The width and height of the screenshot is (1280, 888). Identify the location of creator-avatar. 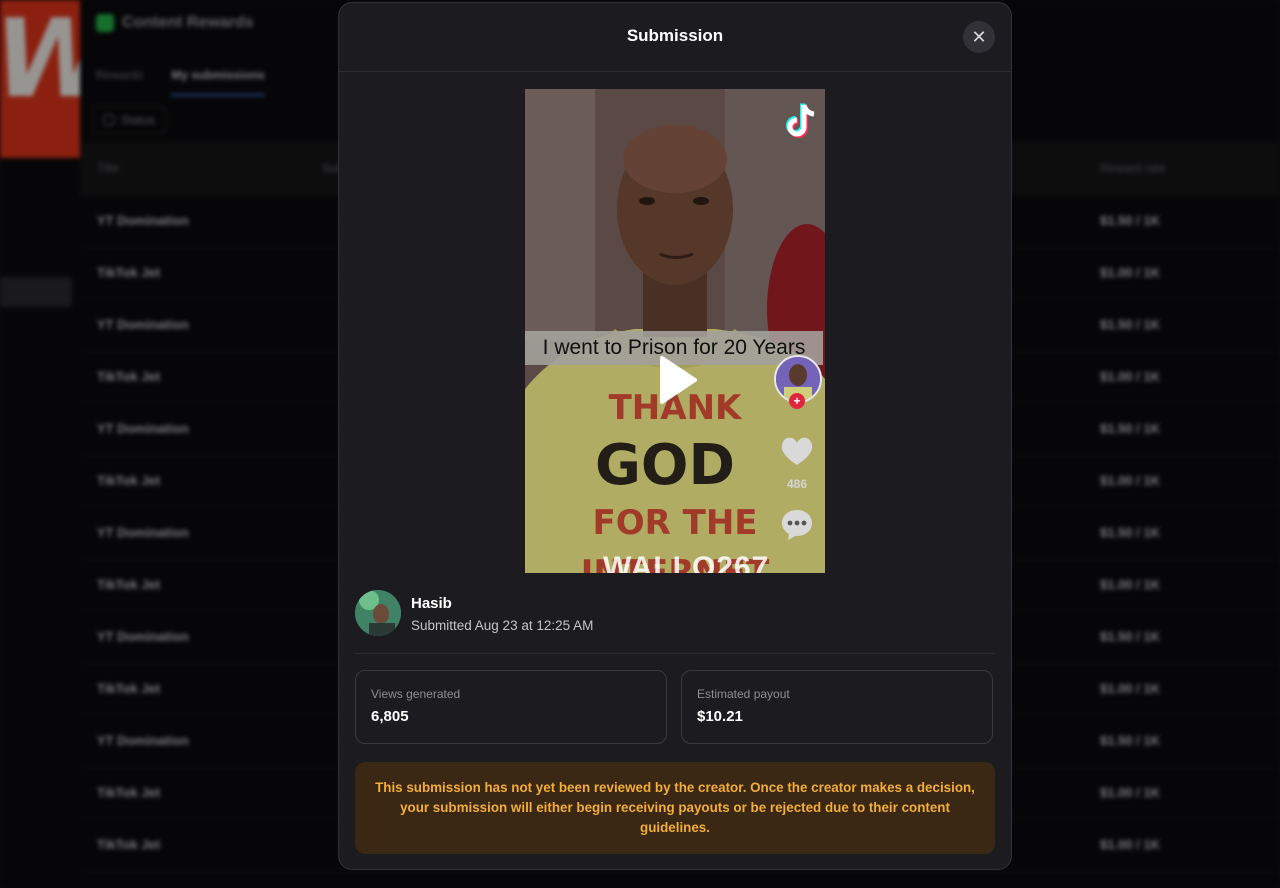
(378, 613).